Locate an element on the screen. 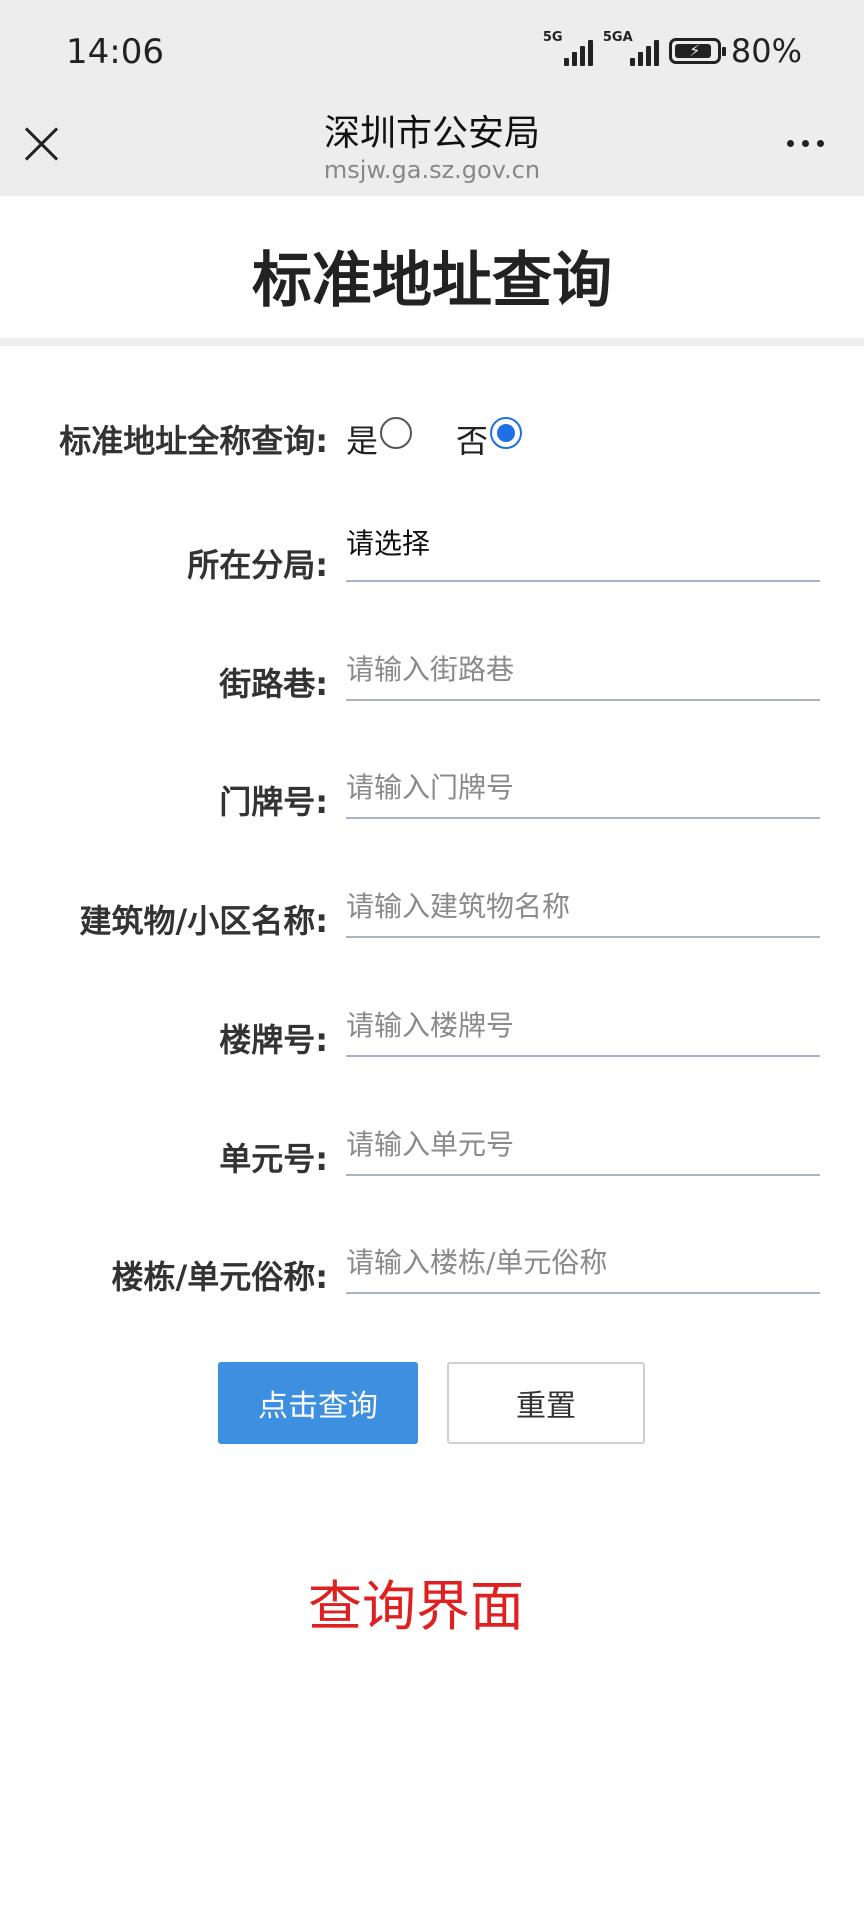 Image resolution: width=864 pixels, height=1913 pixels. unit-input is located at coordinates (583, 1145).